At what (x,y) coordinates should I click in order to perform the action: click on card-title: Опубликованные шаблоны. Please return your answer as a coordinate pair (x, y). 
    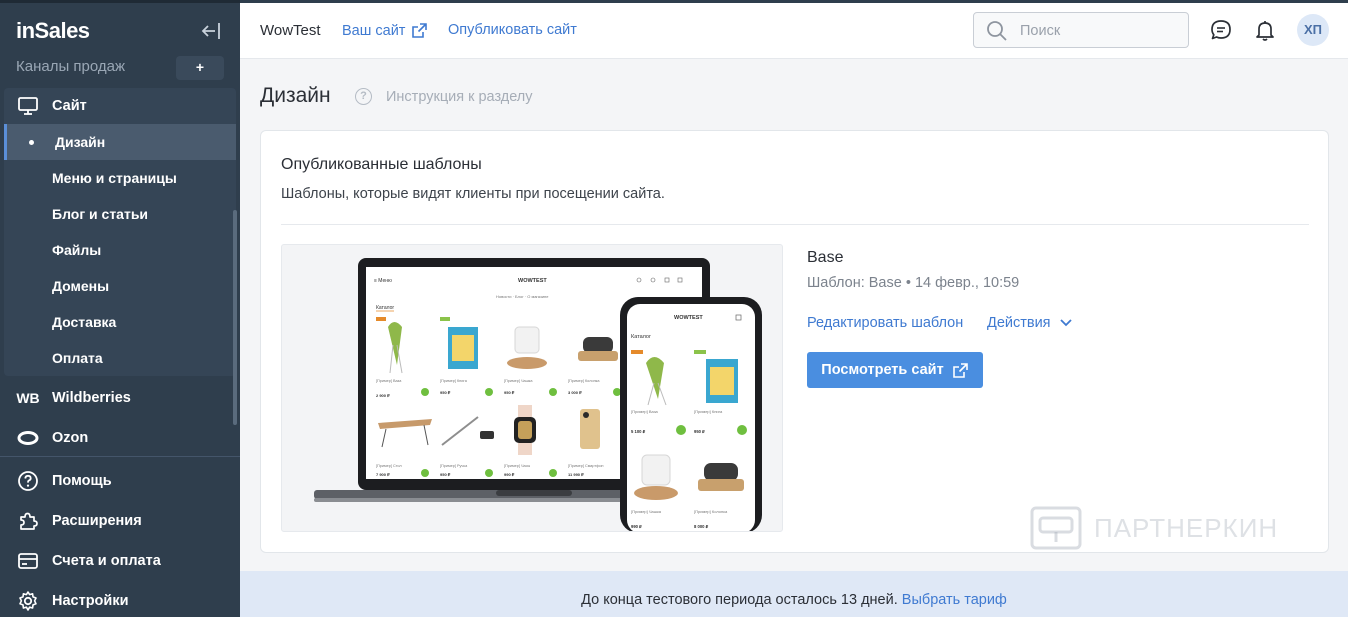
    Looking at the image, I should click on (381, 164).